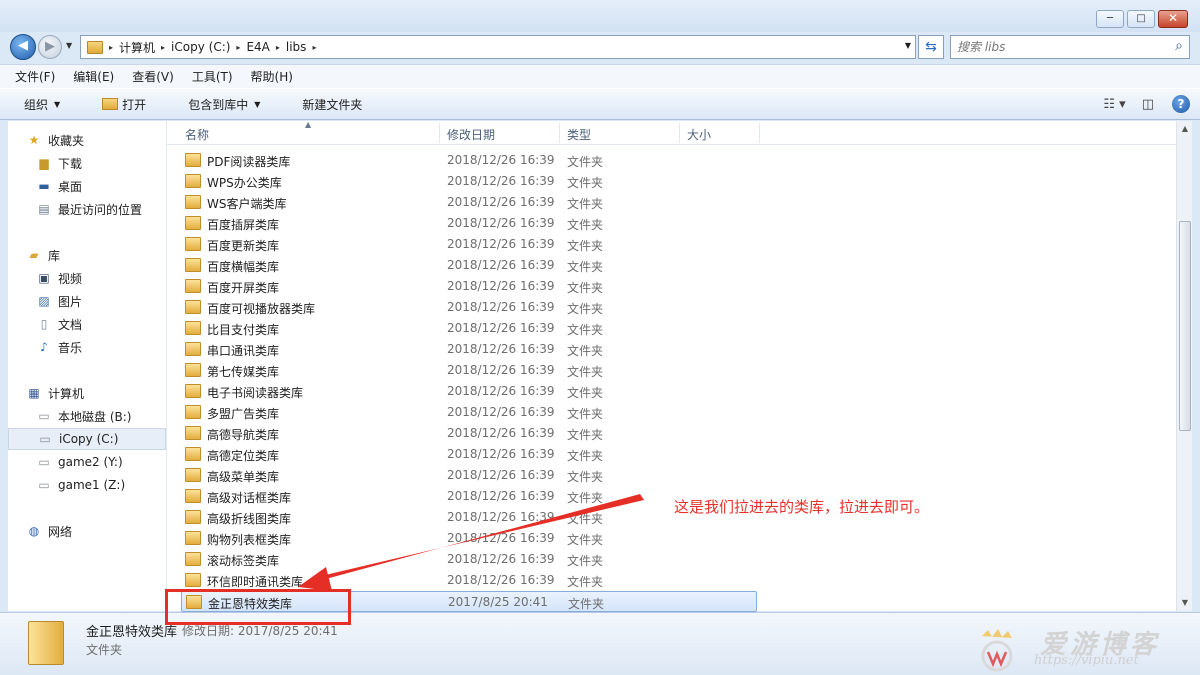  Describe the element at coordinates (1141, 19) in the screenshot. I see `maximize-button: □` at that location.